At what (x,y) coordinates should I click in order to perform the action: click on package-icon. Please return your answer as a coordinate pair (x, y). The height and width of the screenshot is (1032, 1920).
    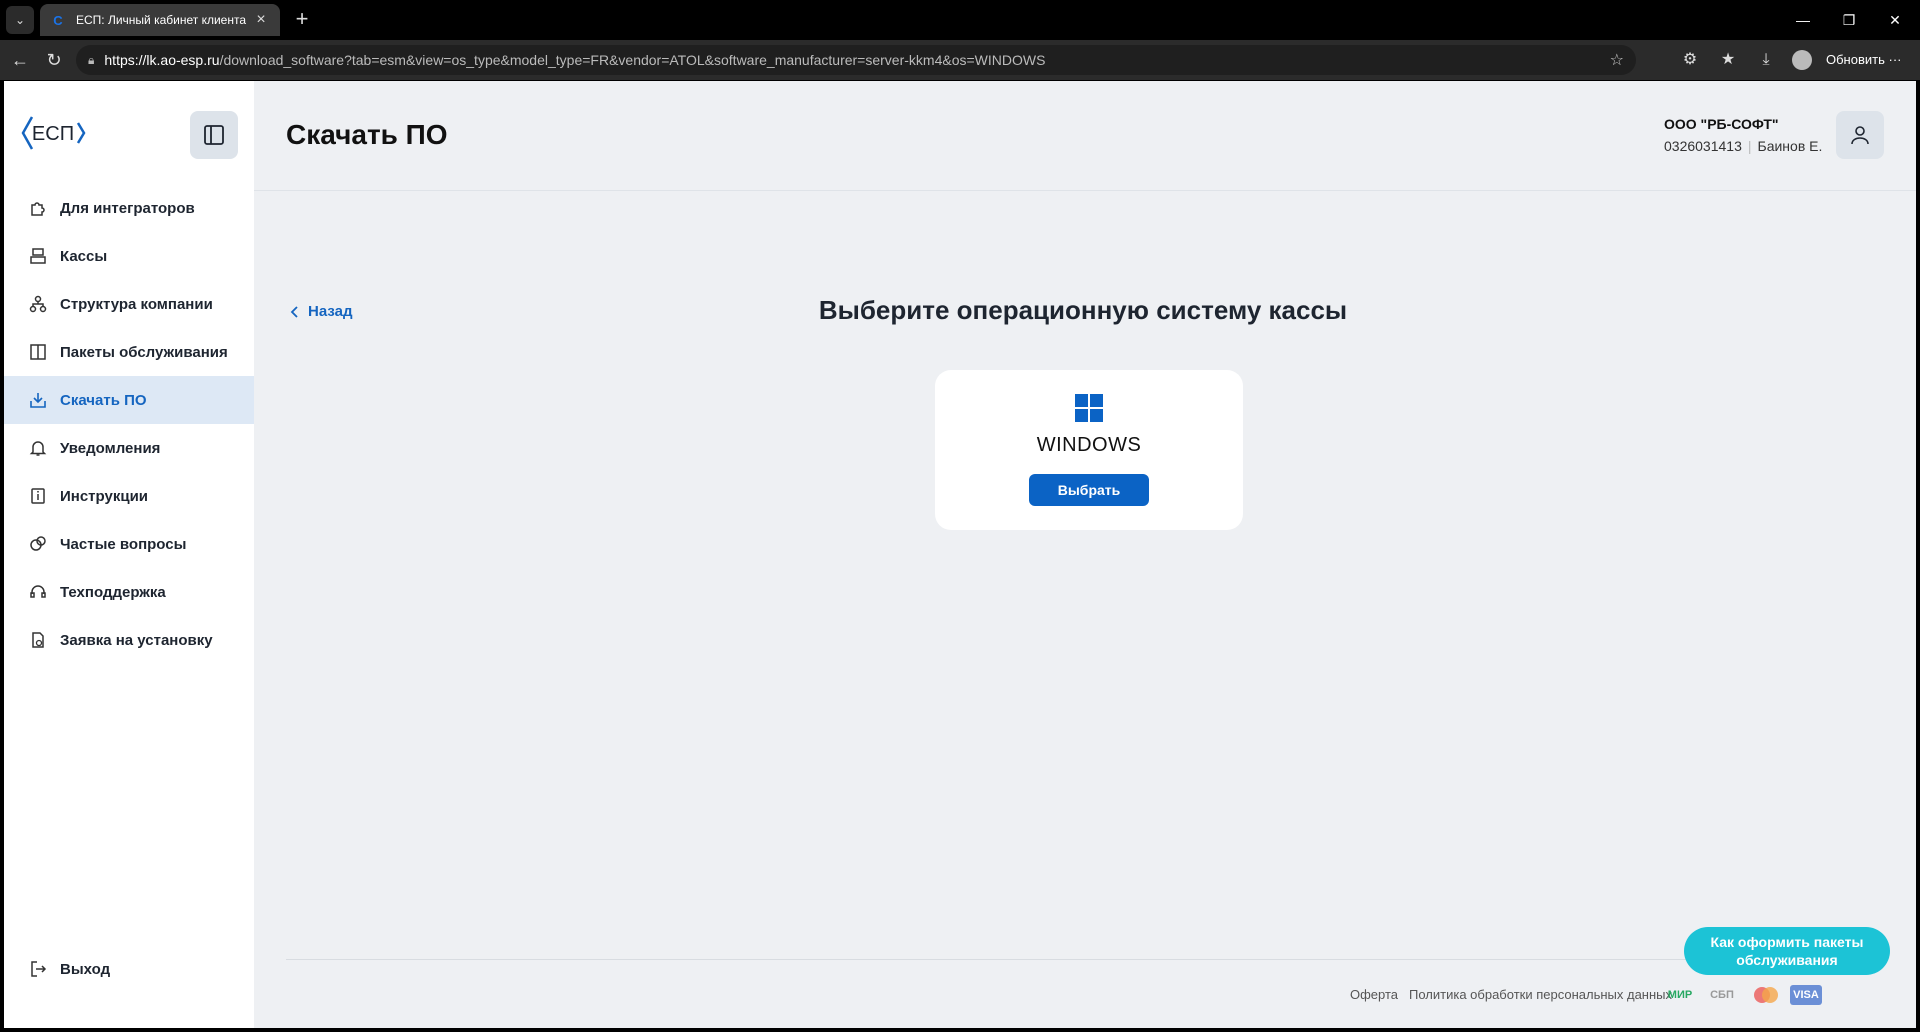
    Looking at the image, I should click on (38, 352).